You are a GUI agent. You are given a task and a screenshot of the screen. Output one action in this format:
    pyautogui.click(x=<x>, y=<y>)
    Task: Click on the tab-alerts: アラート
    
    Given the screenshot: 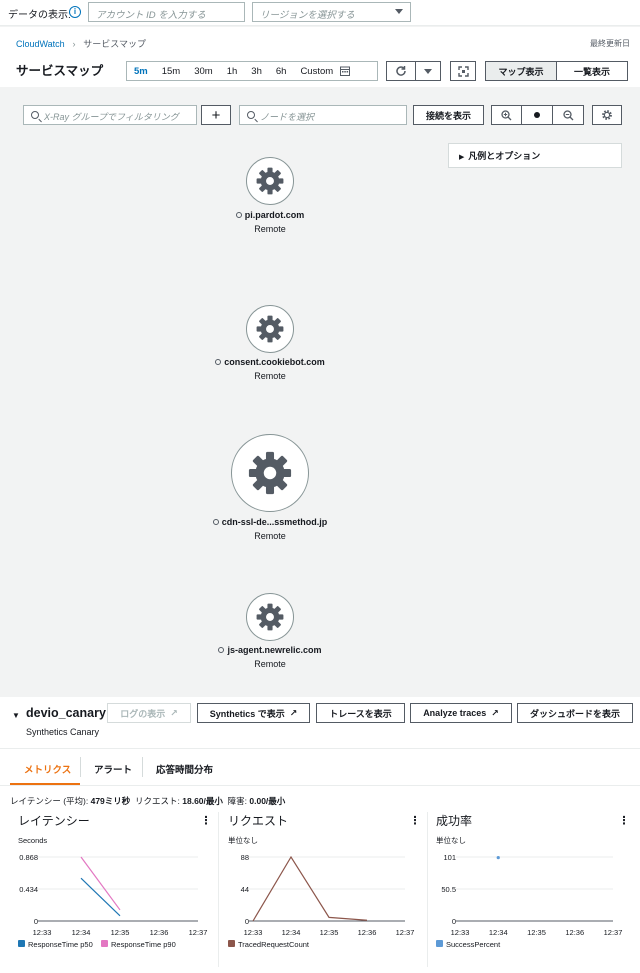 What is the action you would take?
    pyautogui.click(x=113, y=769)
    